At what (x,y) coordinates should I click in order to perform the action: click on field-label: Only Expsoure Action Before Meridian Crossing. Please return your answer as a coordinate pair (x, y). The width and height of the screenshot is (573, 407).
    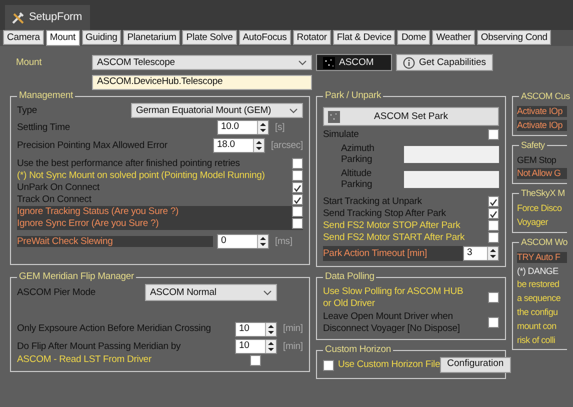
    Looking at the image, I should click on (114, 329).